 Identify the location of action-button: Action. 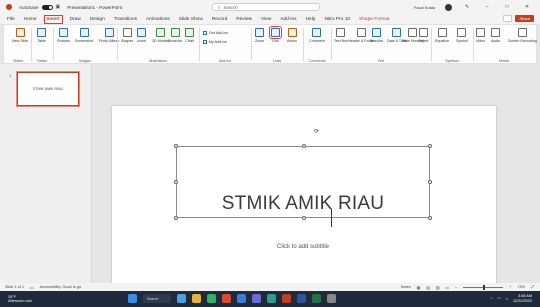
(292, 35).